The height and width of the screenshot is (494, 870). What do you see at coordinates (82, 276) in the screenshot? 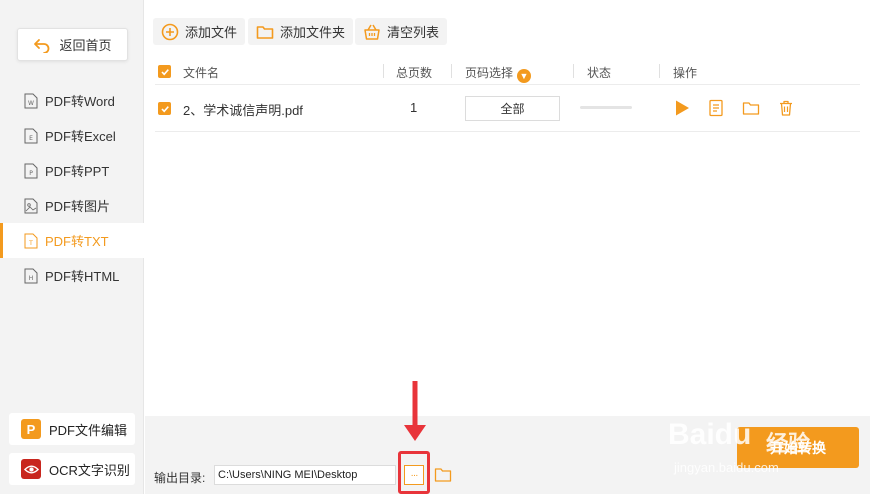
I see `sidebar-item-label: PDF转HTML` at bounding box center [82, 276].